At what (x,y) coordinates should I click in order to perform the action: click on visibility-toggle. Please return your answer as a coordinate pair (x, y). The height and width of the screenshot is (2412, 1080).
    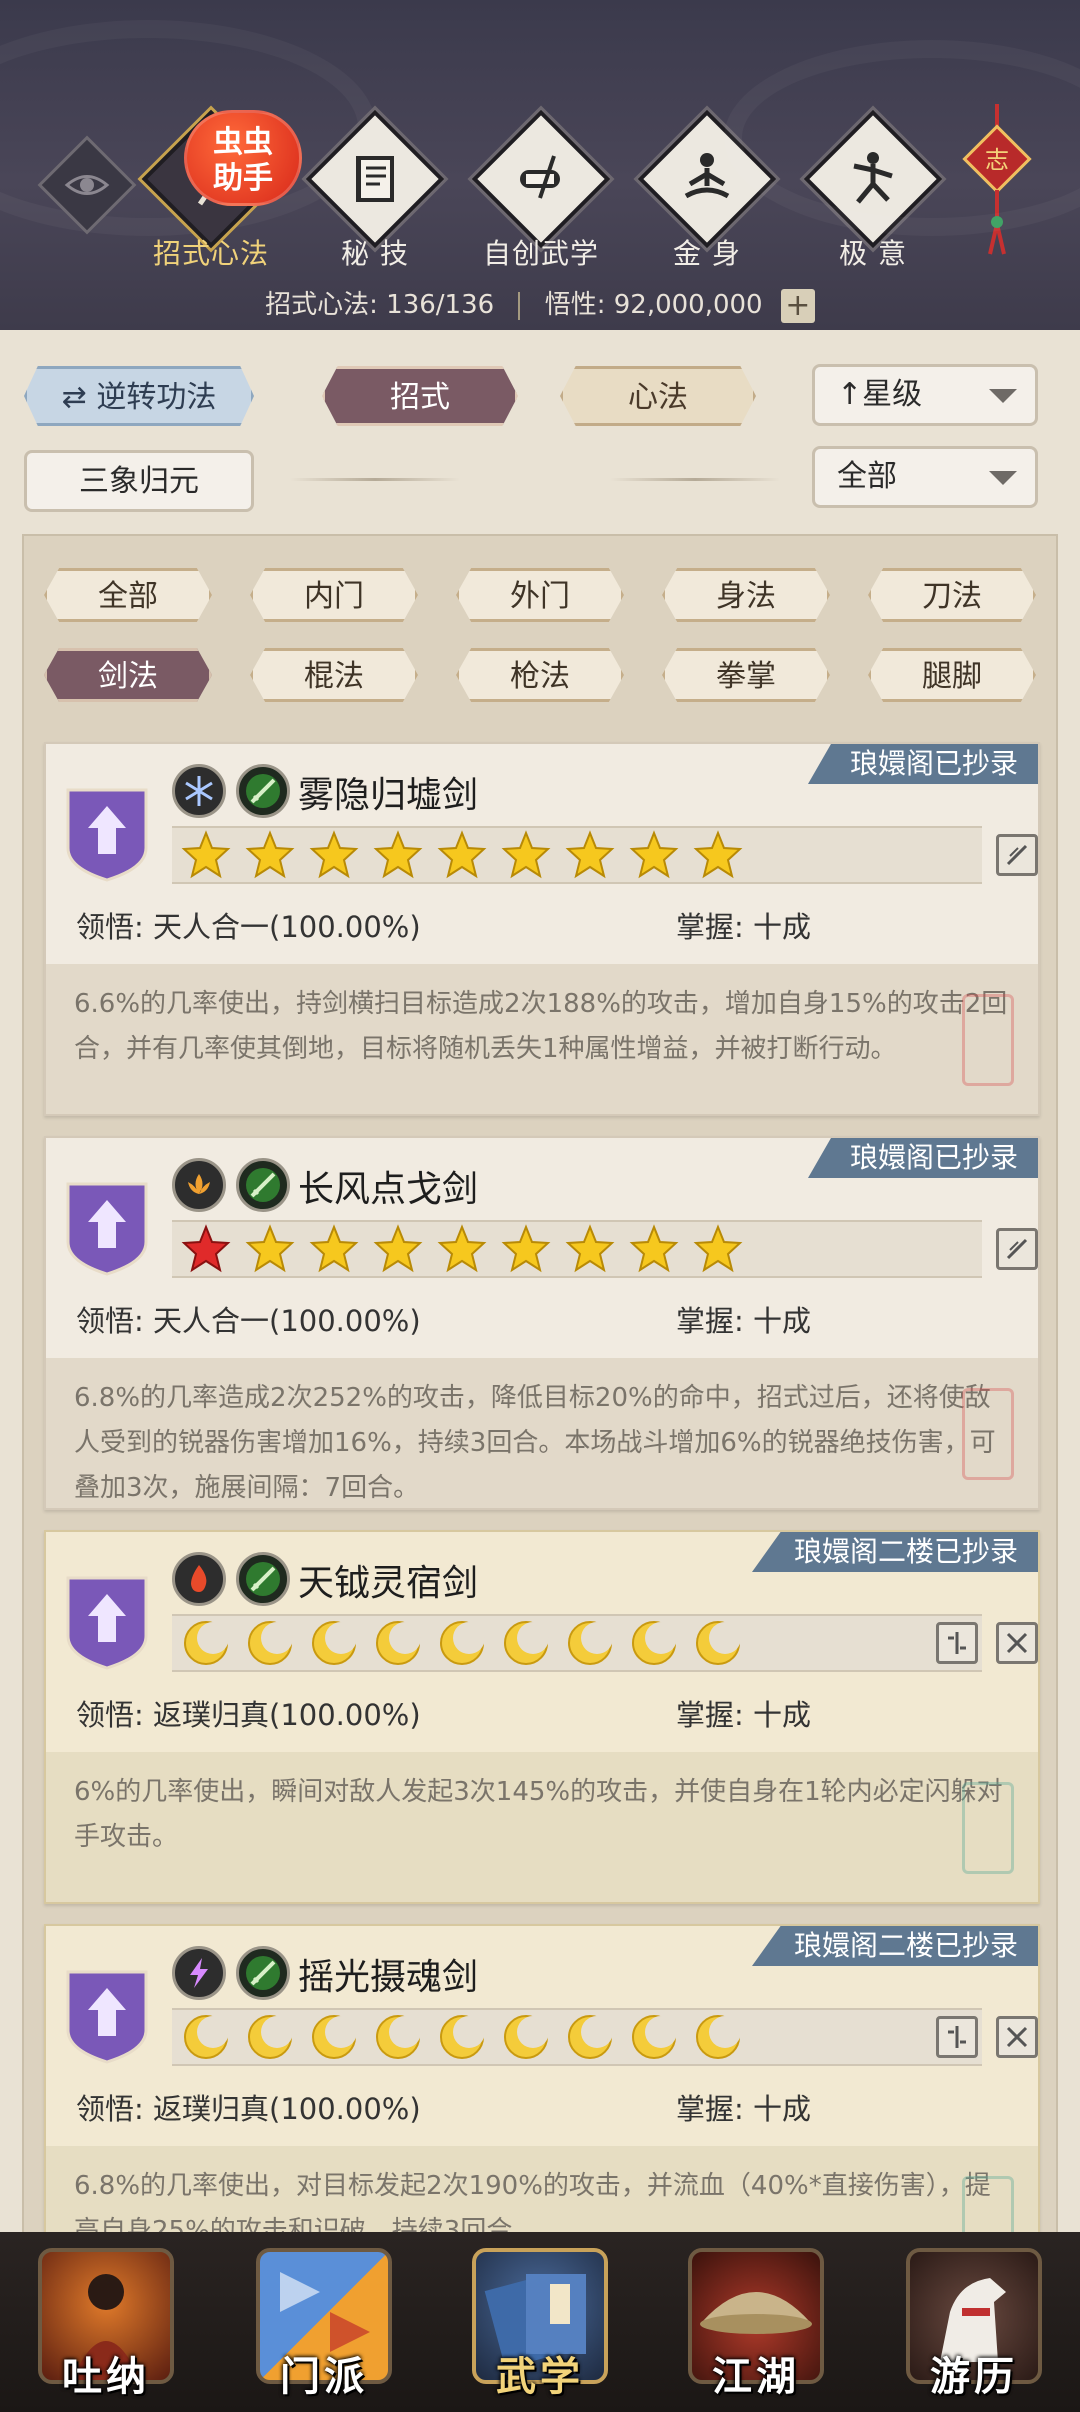
    Looking at the image, I should click on (87, 185).